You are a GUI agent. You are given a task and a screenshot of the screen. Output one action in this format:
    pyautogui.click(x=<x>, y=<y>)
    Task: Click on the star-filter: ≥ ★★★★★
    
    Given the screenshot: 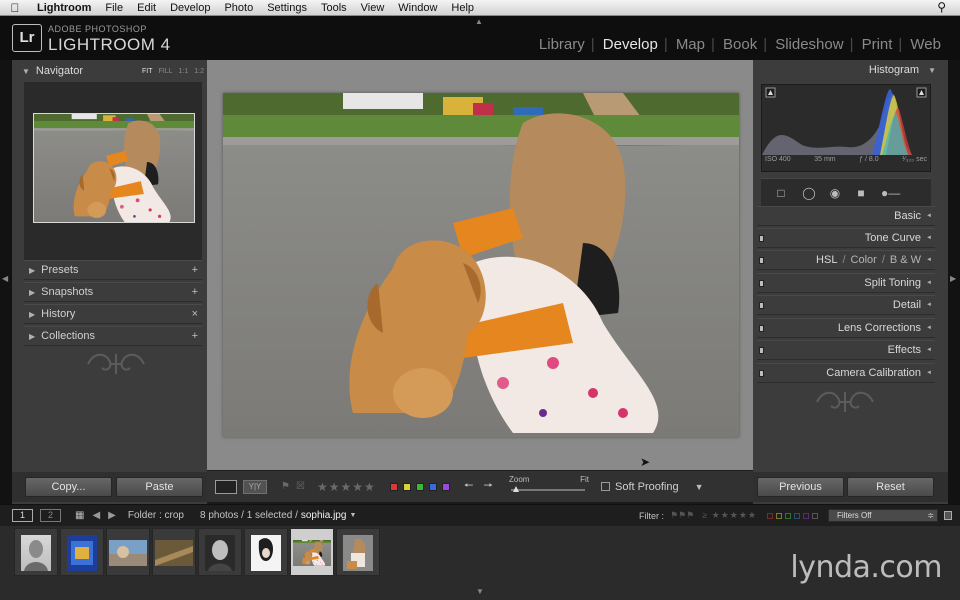 What is the action you would take?
    pyautogui.click(x=729, y=515)
    